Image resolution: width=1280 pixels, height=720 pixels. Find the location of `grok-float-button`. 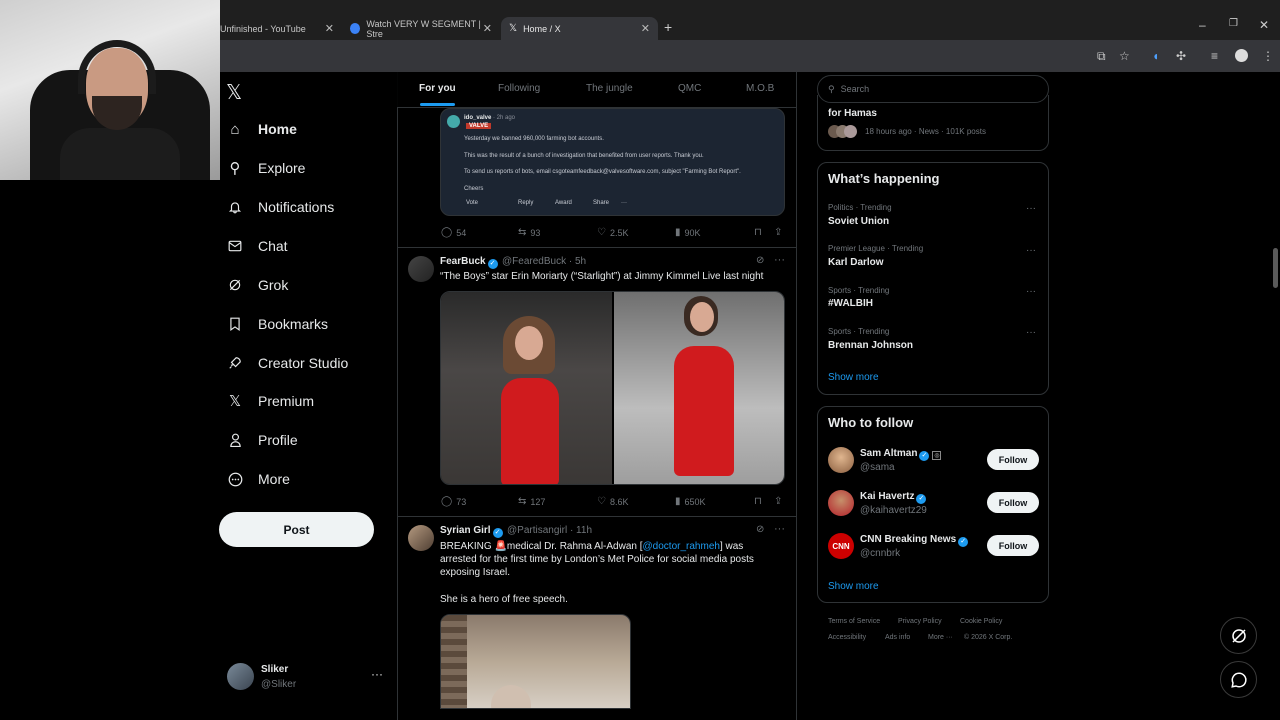

grok-float-button is located at coordinates (1238, 635).